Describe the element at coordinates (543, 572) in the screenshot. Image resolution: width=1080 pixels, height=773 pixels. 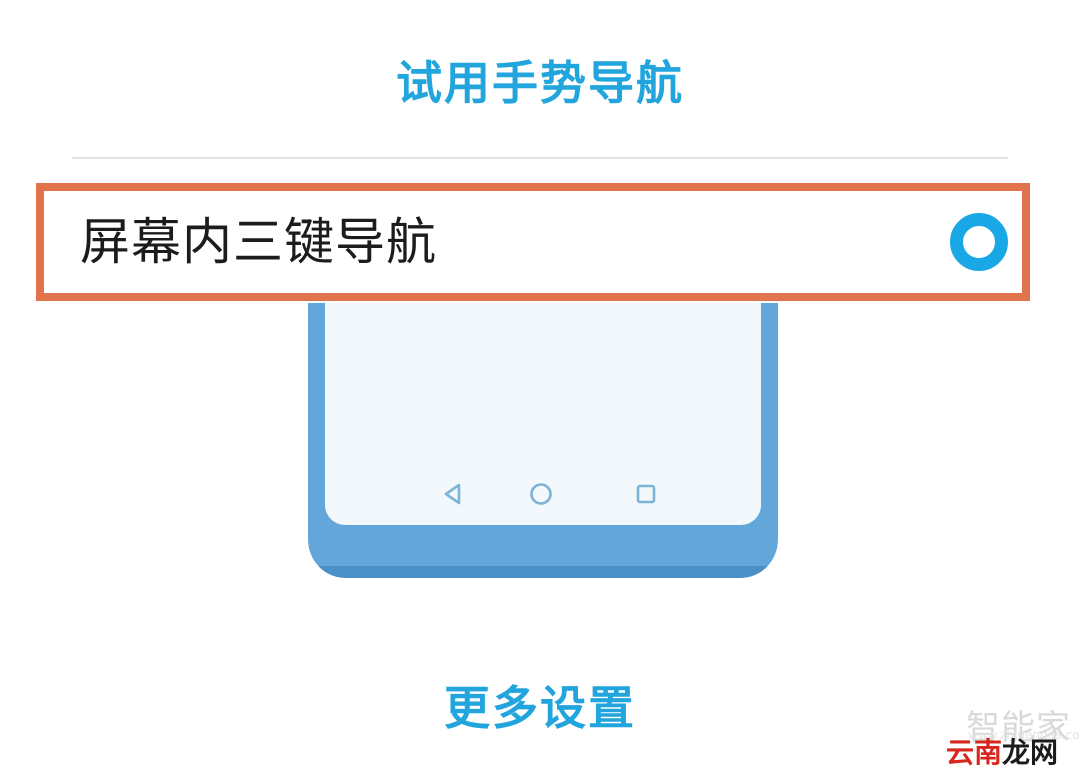
I see `phone-bottom-edge` at that location.